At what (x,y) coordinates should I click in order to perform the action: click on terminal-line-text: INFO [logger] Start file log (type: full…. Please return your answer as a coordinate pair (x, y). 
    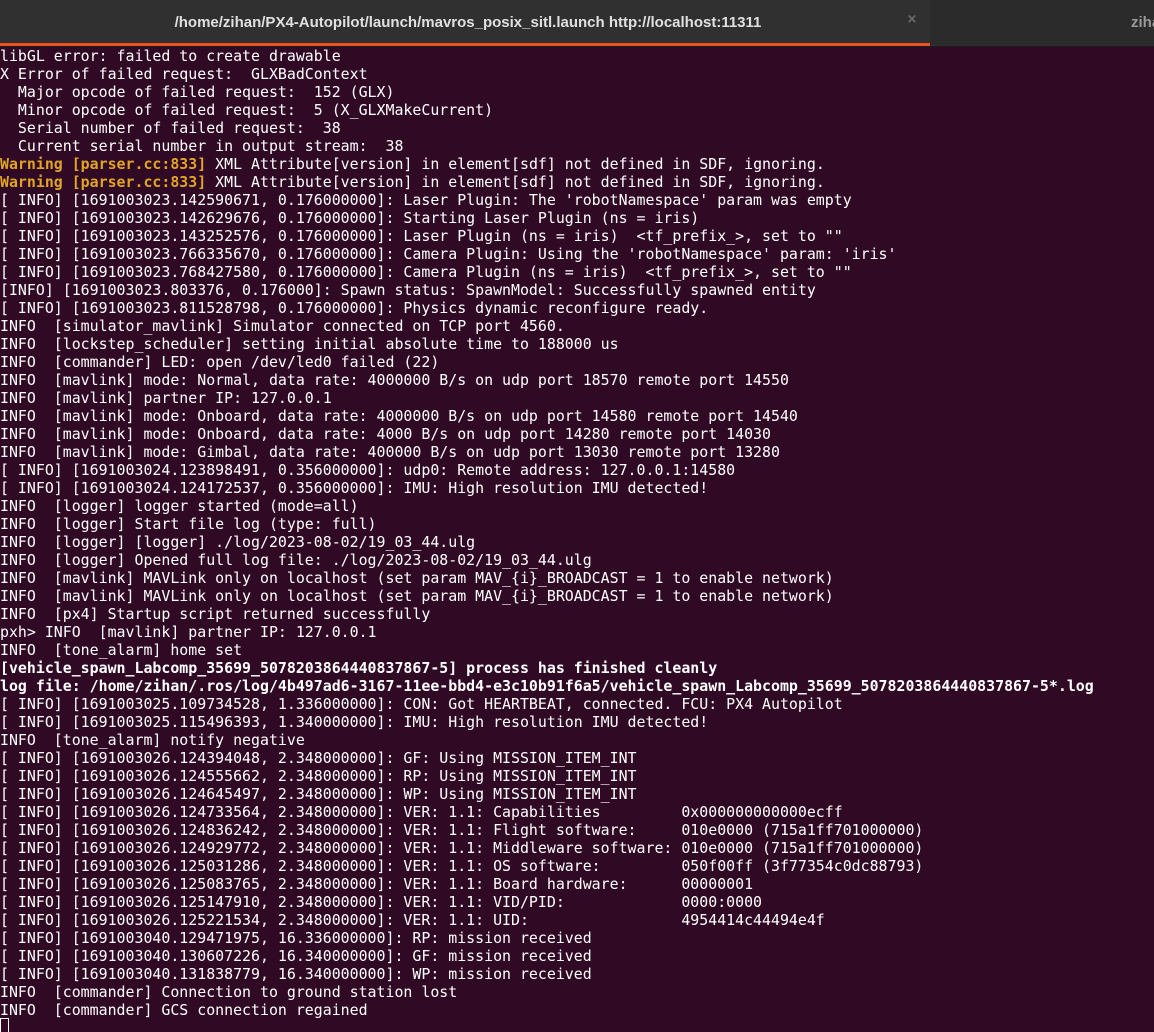
    Looking at the image, I should click on (188, 524).